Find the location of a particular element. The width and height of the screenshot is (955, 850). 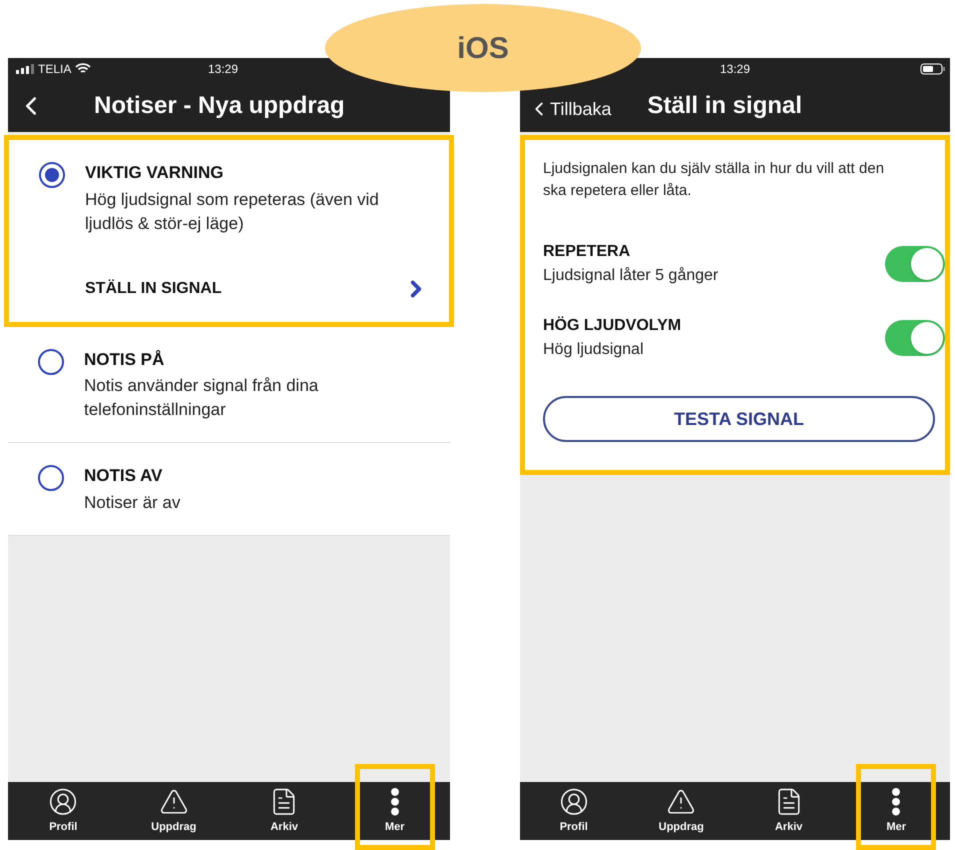

back-button: Tillbaka is located at coordinates (570, 109).